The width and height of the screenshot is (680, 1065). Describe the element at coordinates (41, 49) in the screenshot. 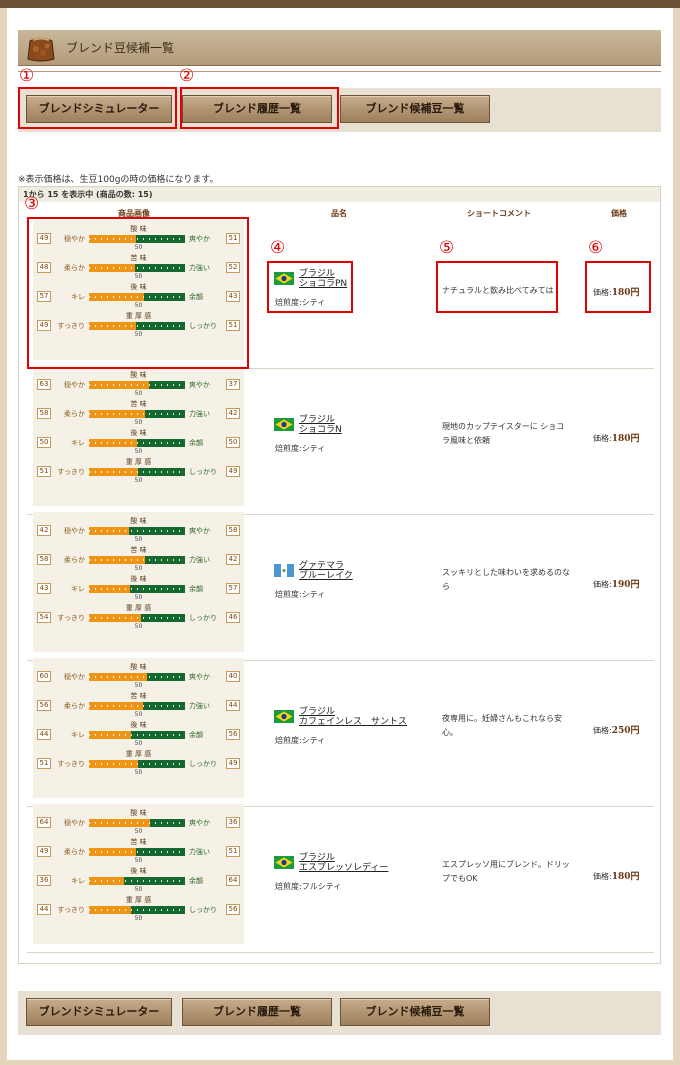

I see `coffee-bag-icon` at that location.